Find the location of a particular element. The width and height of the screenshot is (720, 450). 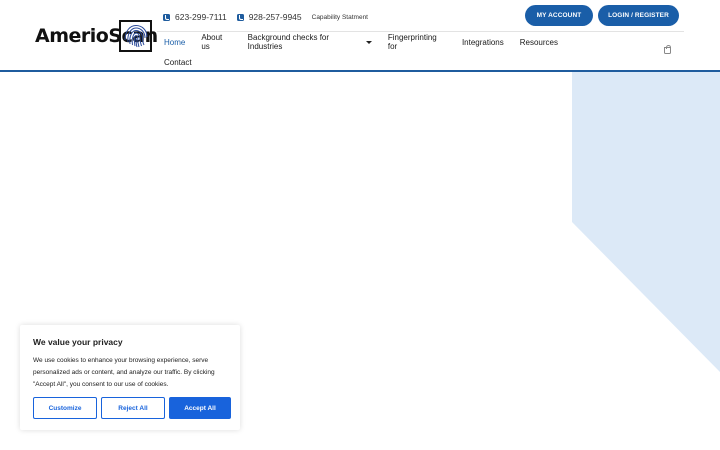

nav-item-background-checks: Background checks for Industries is located at coordinates (310, 42).